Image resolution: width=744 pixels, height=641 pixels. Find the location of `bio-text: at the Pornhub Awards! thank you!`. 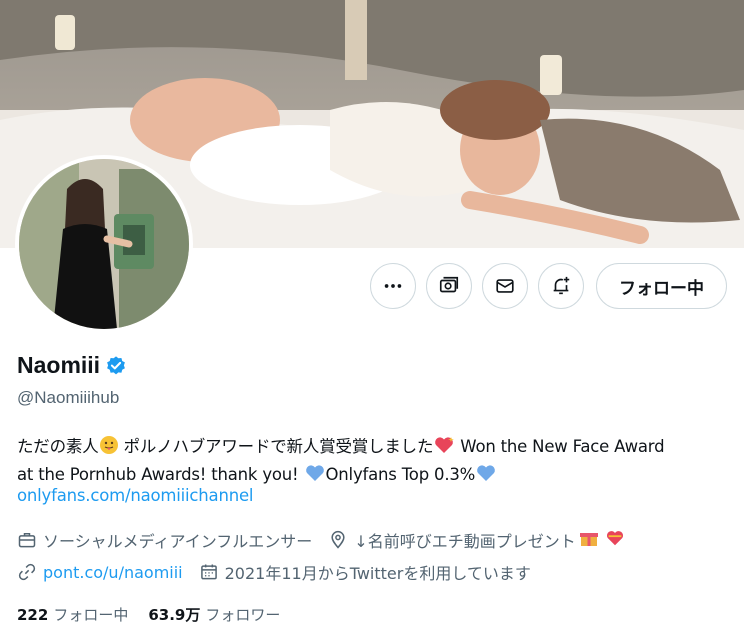

bio-text: at the Pornhub Awards! thank you! is located at coordinates (160, 474).